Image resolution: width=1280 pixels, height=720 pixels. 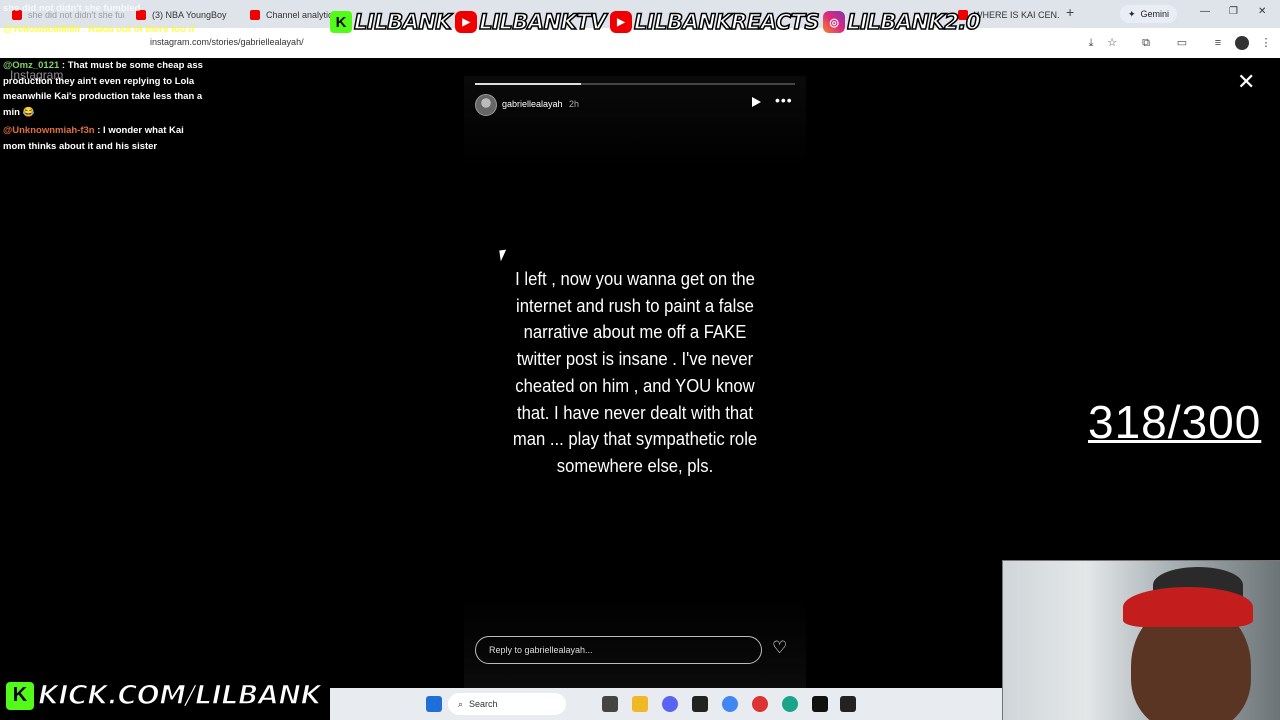 What do you see at coordinates (1132, 13) in the screenshot?
I see `sparkle-icon: ✦` at bounding box center [1132, 13].